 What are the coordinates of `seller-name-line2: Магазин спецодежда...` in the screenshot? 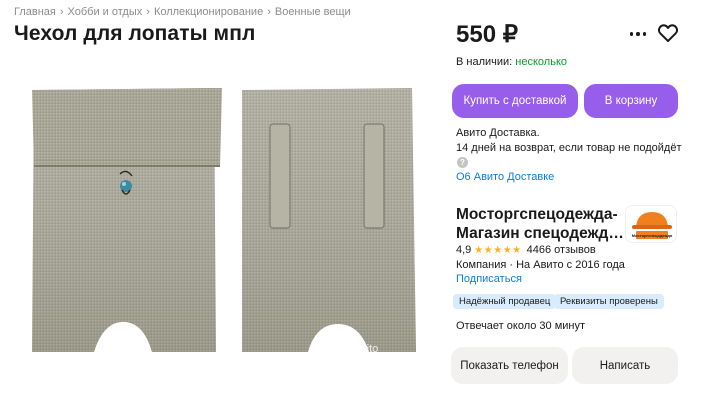 It's located at (540, 233).